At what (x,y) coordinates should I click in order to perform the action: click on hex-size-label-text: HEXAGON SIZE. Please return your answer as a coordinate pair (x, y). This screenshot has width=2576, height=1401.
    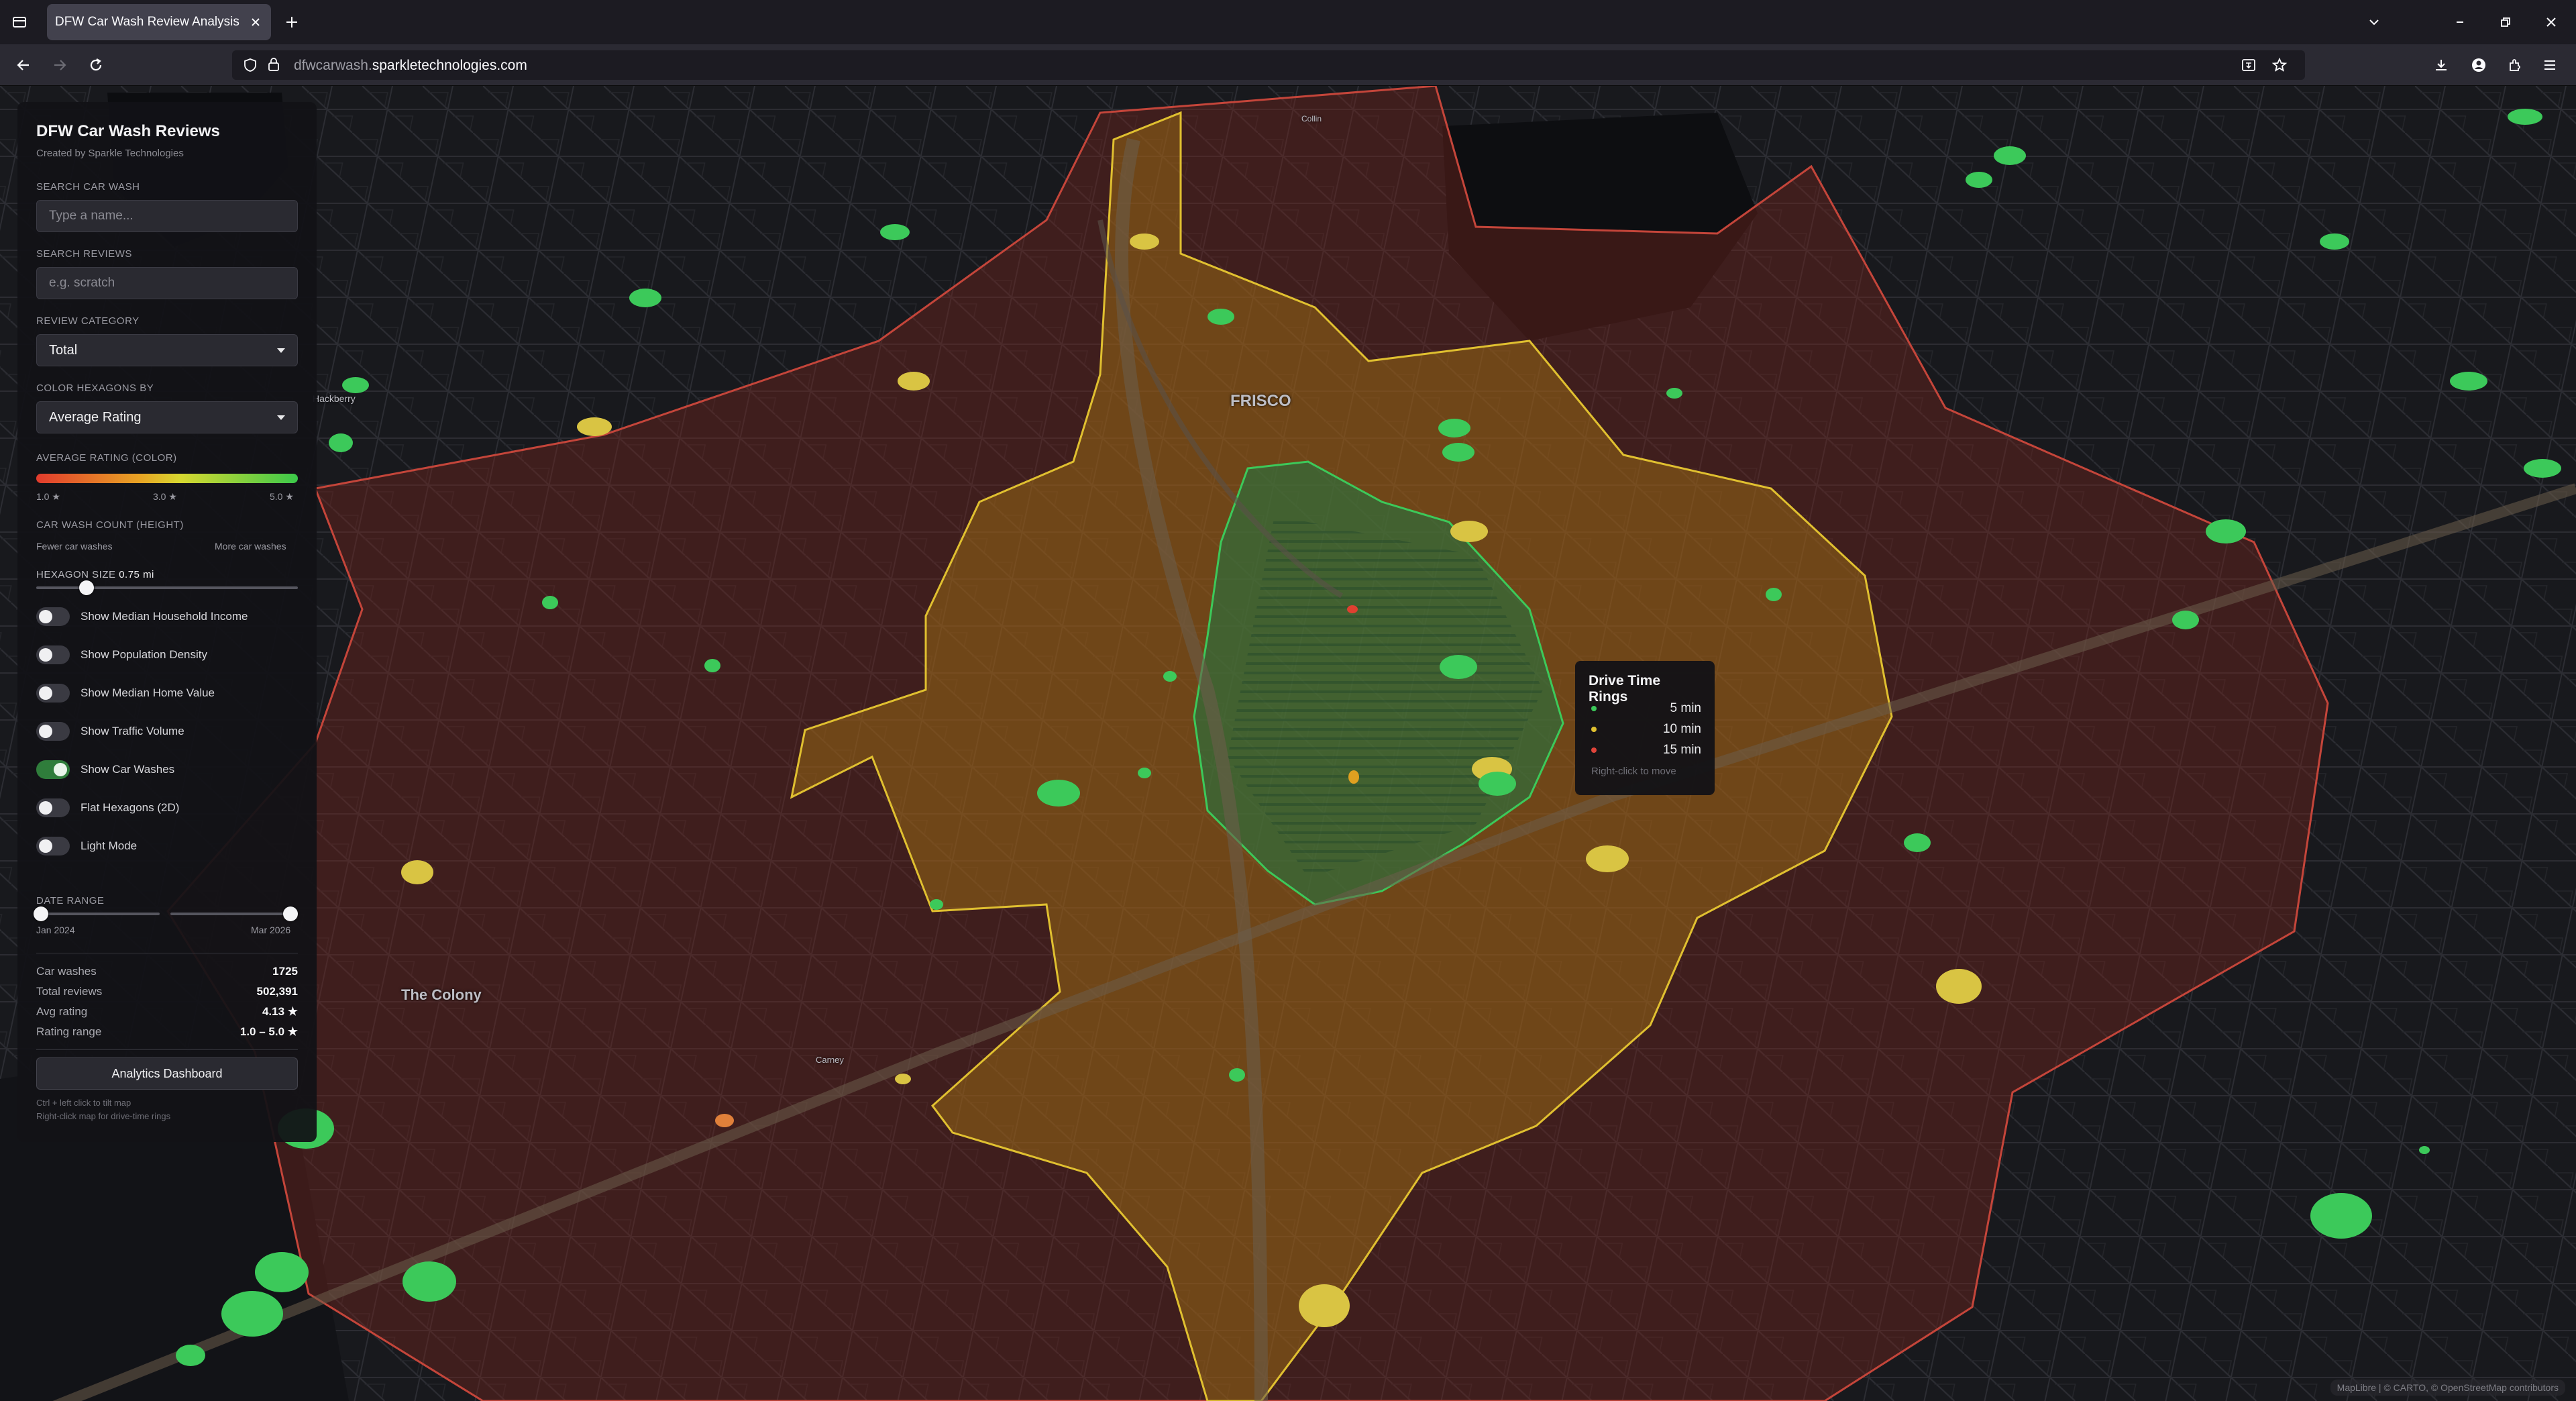
    Looking at the image, I should click on (76, 574).